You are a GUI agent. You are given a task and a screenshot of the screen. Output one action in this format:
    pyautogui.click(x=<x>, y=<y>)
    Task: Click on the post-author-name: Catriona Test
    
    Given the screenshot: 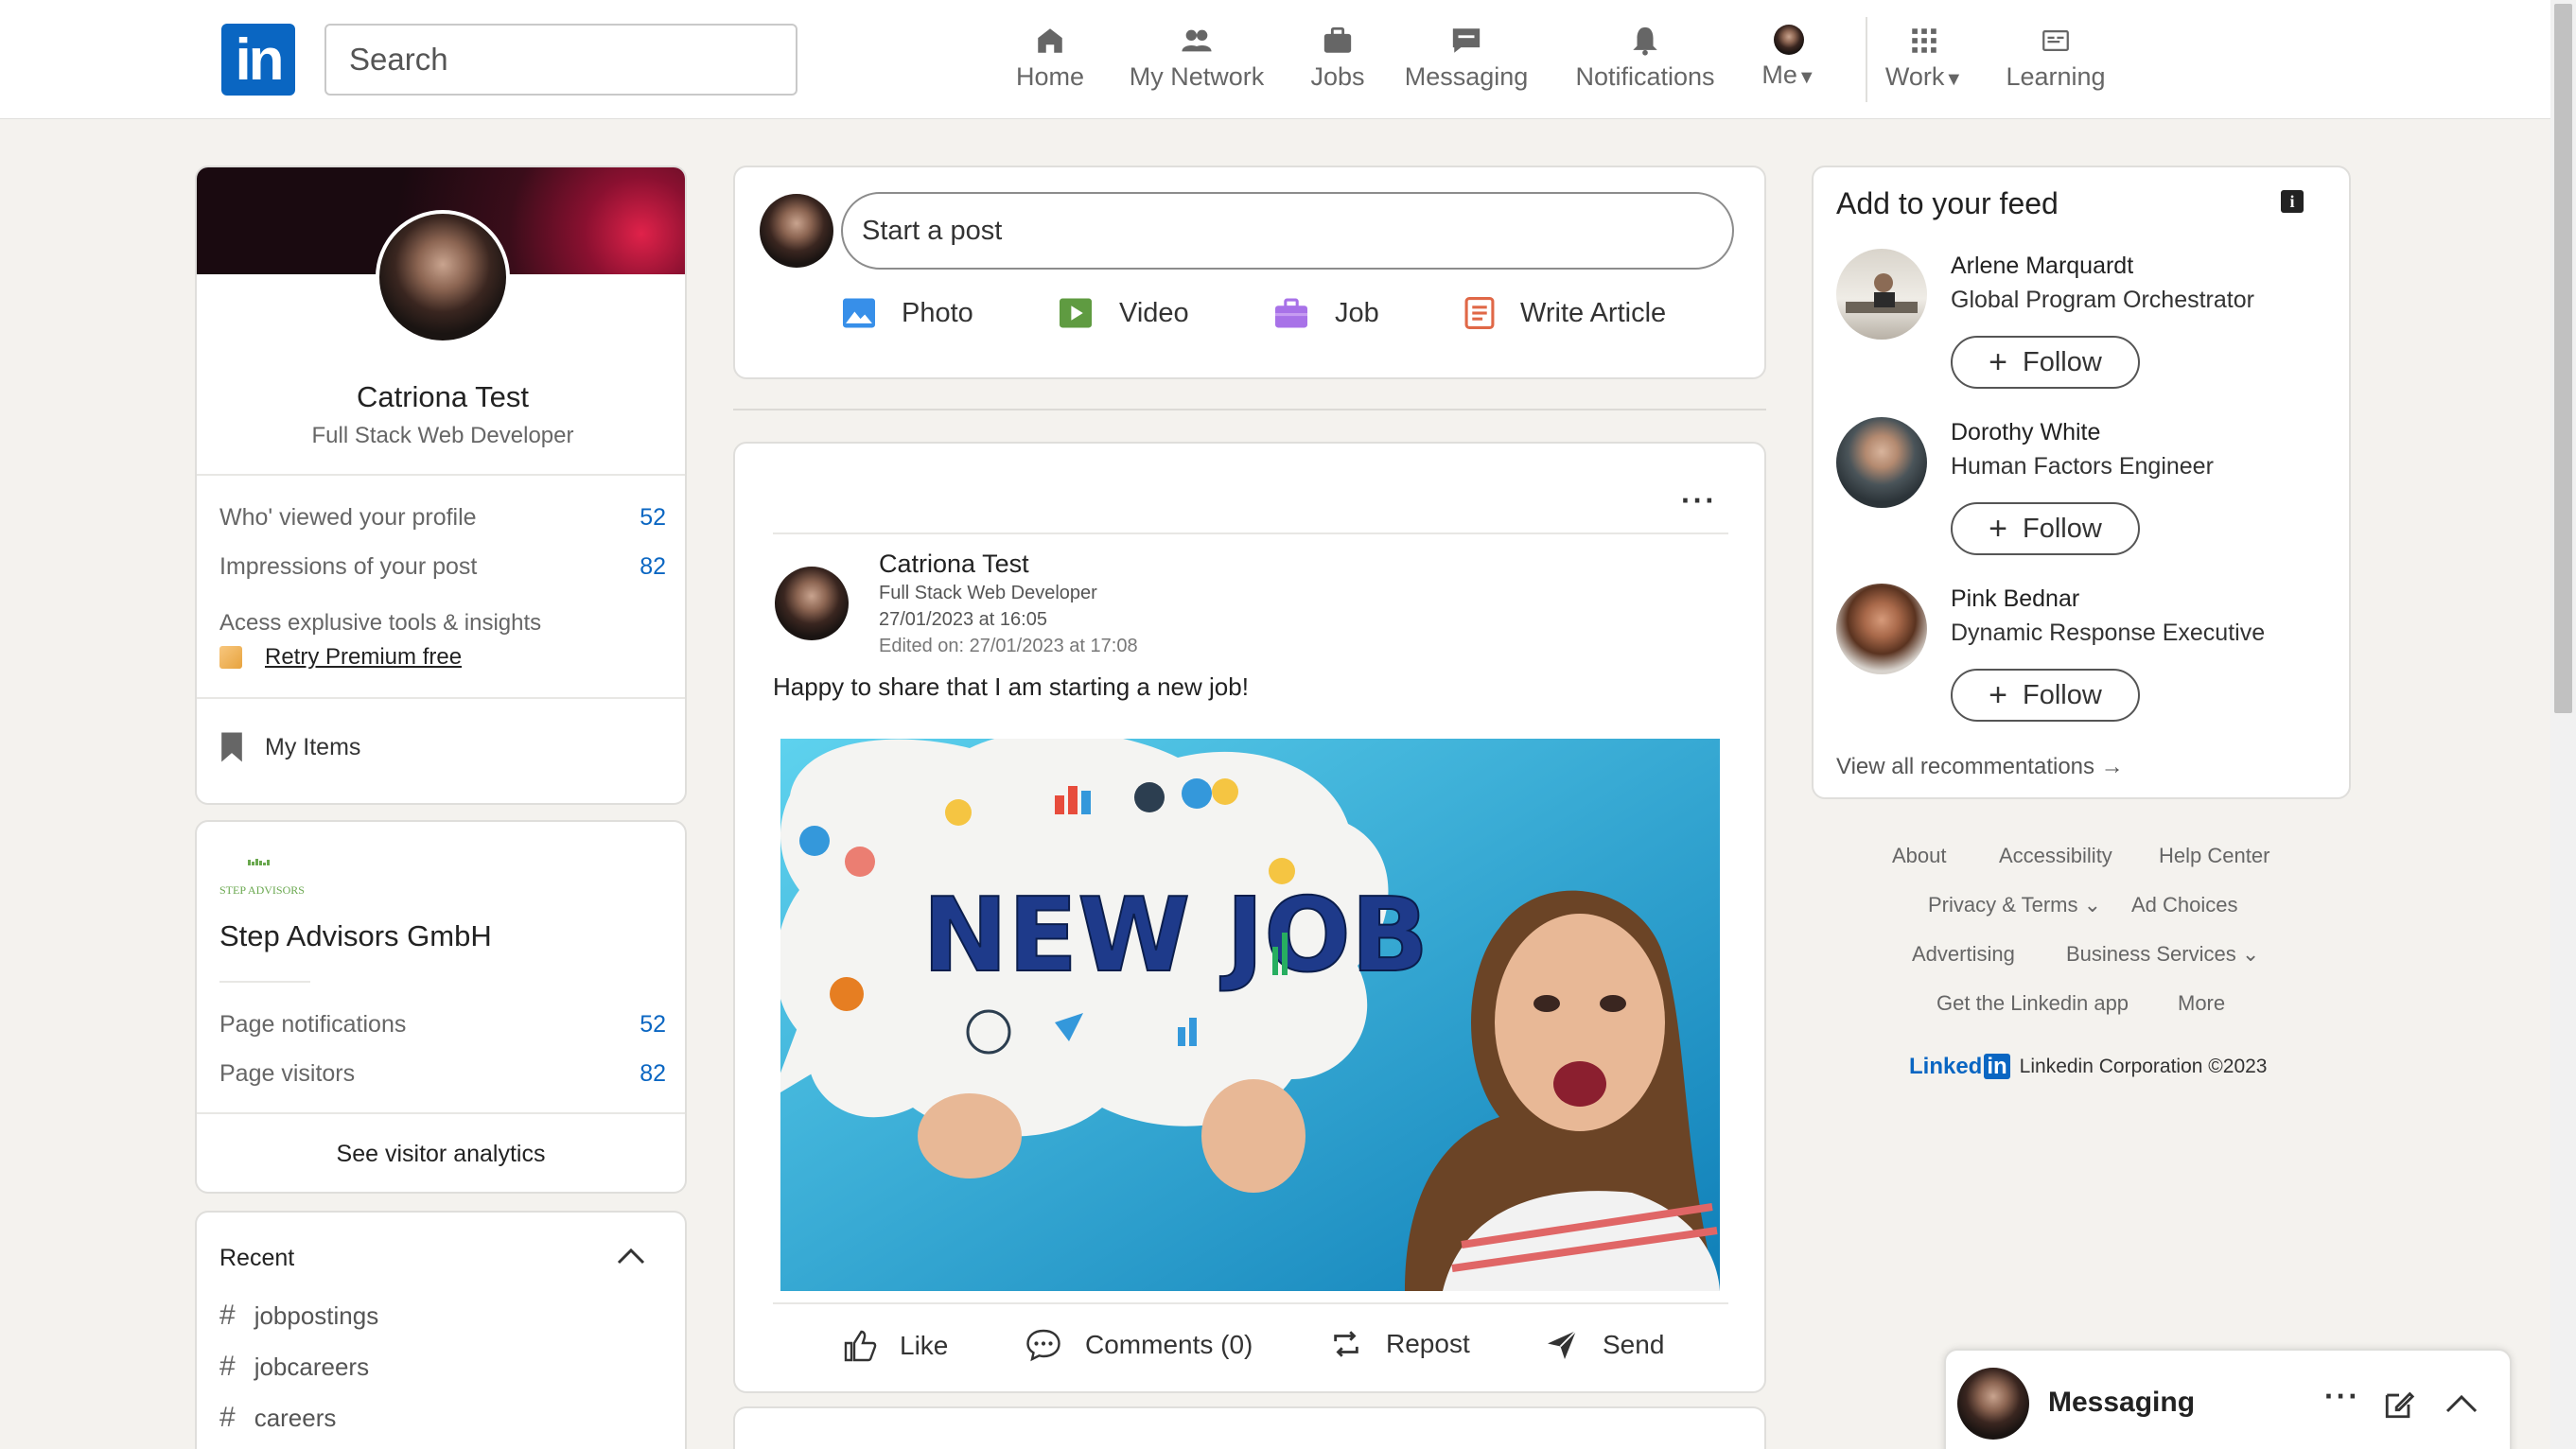 What is the action you would take?
    pyautogui.click(x=954, y=565)
    